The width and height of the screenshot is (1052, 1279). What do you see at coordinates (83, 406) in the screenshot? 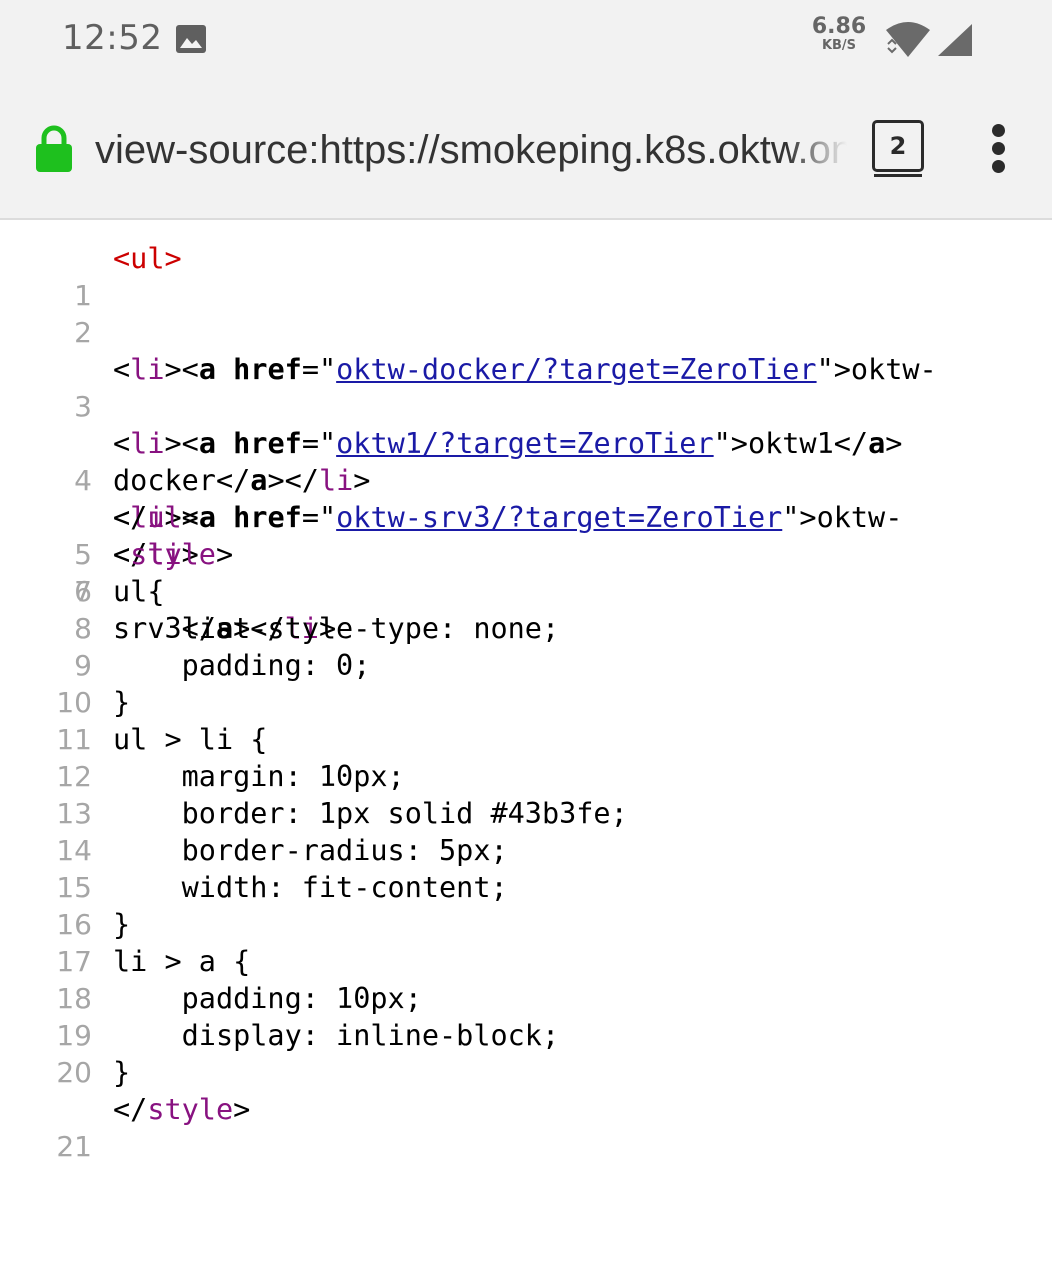
I see `line-number: 3` at bounding box center [83, 406].